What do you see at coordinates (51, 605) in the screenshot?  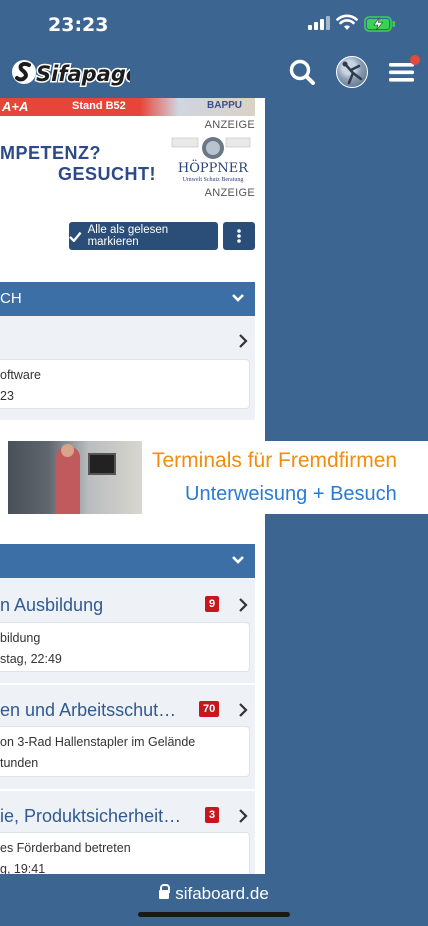 I see `forum-title: n Ausbildung` at bounding box center [51, 605].